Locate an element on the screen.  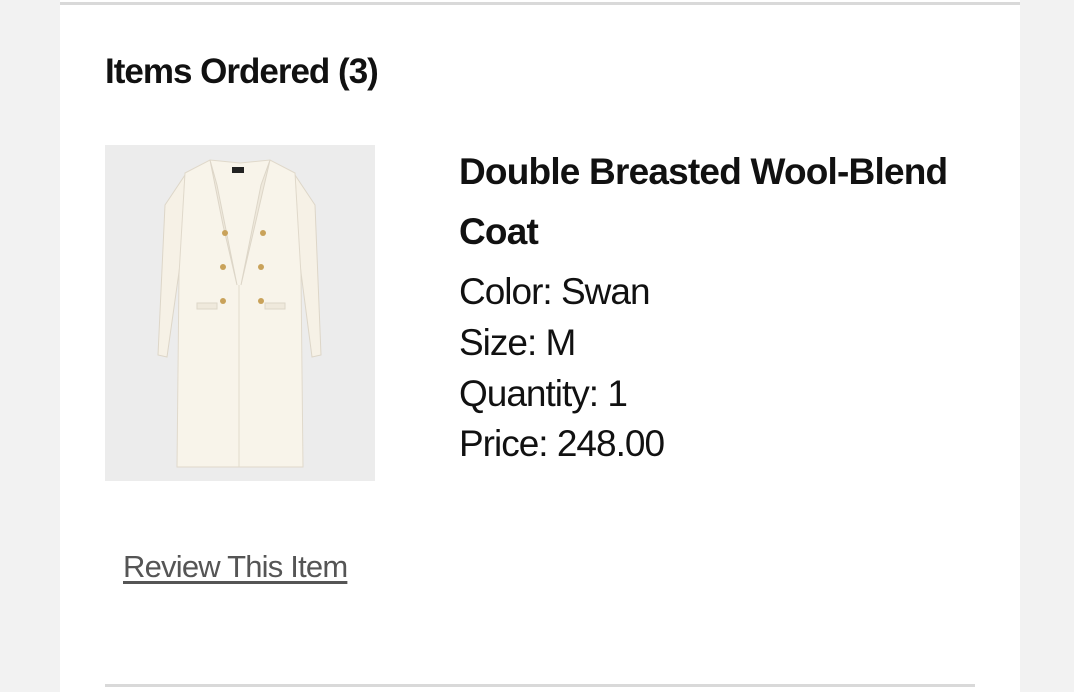
product-size: Size: M is located at coordinates (517, 342).